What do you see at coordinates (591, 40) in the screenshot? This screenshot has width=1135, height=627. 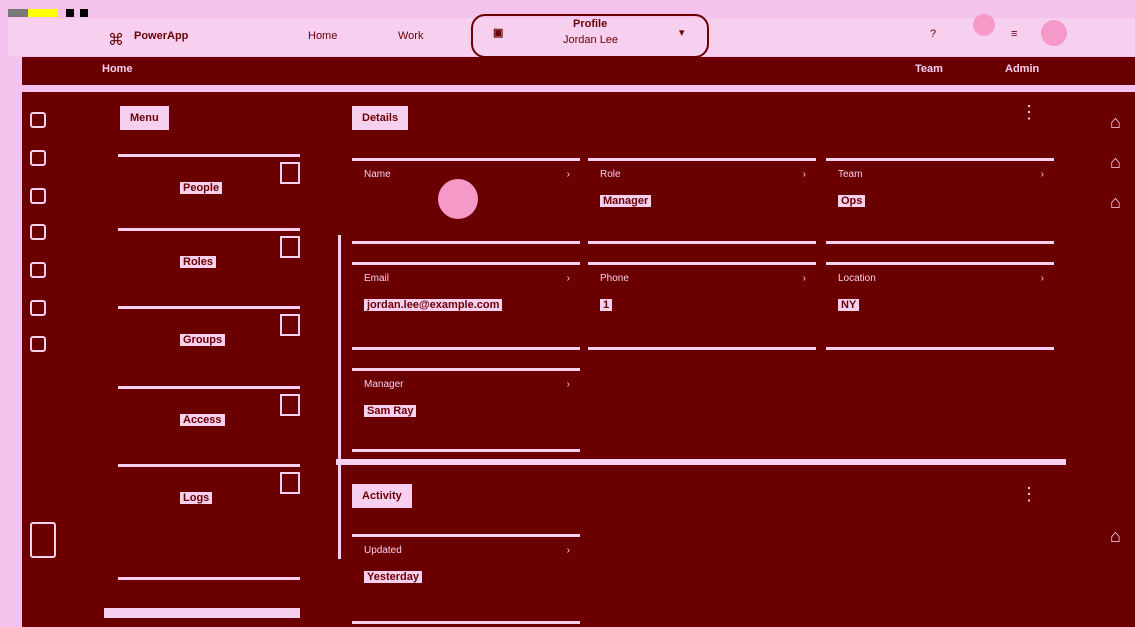 I see `pill-subtitle: Jordan Lee` at bounding box center [591, 40].